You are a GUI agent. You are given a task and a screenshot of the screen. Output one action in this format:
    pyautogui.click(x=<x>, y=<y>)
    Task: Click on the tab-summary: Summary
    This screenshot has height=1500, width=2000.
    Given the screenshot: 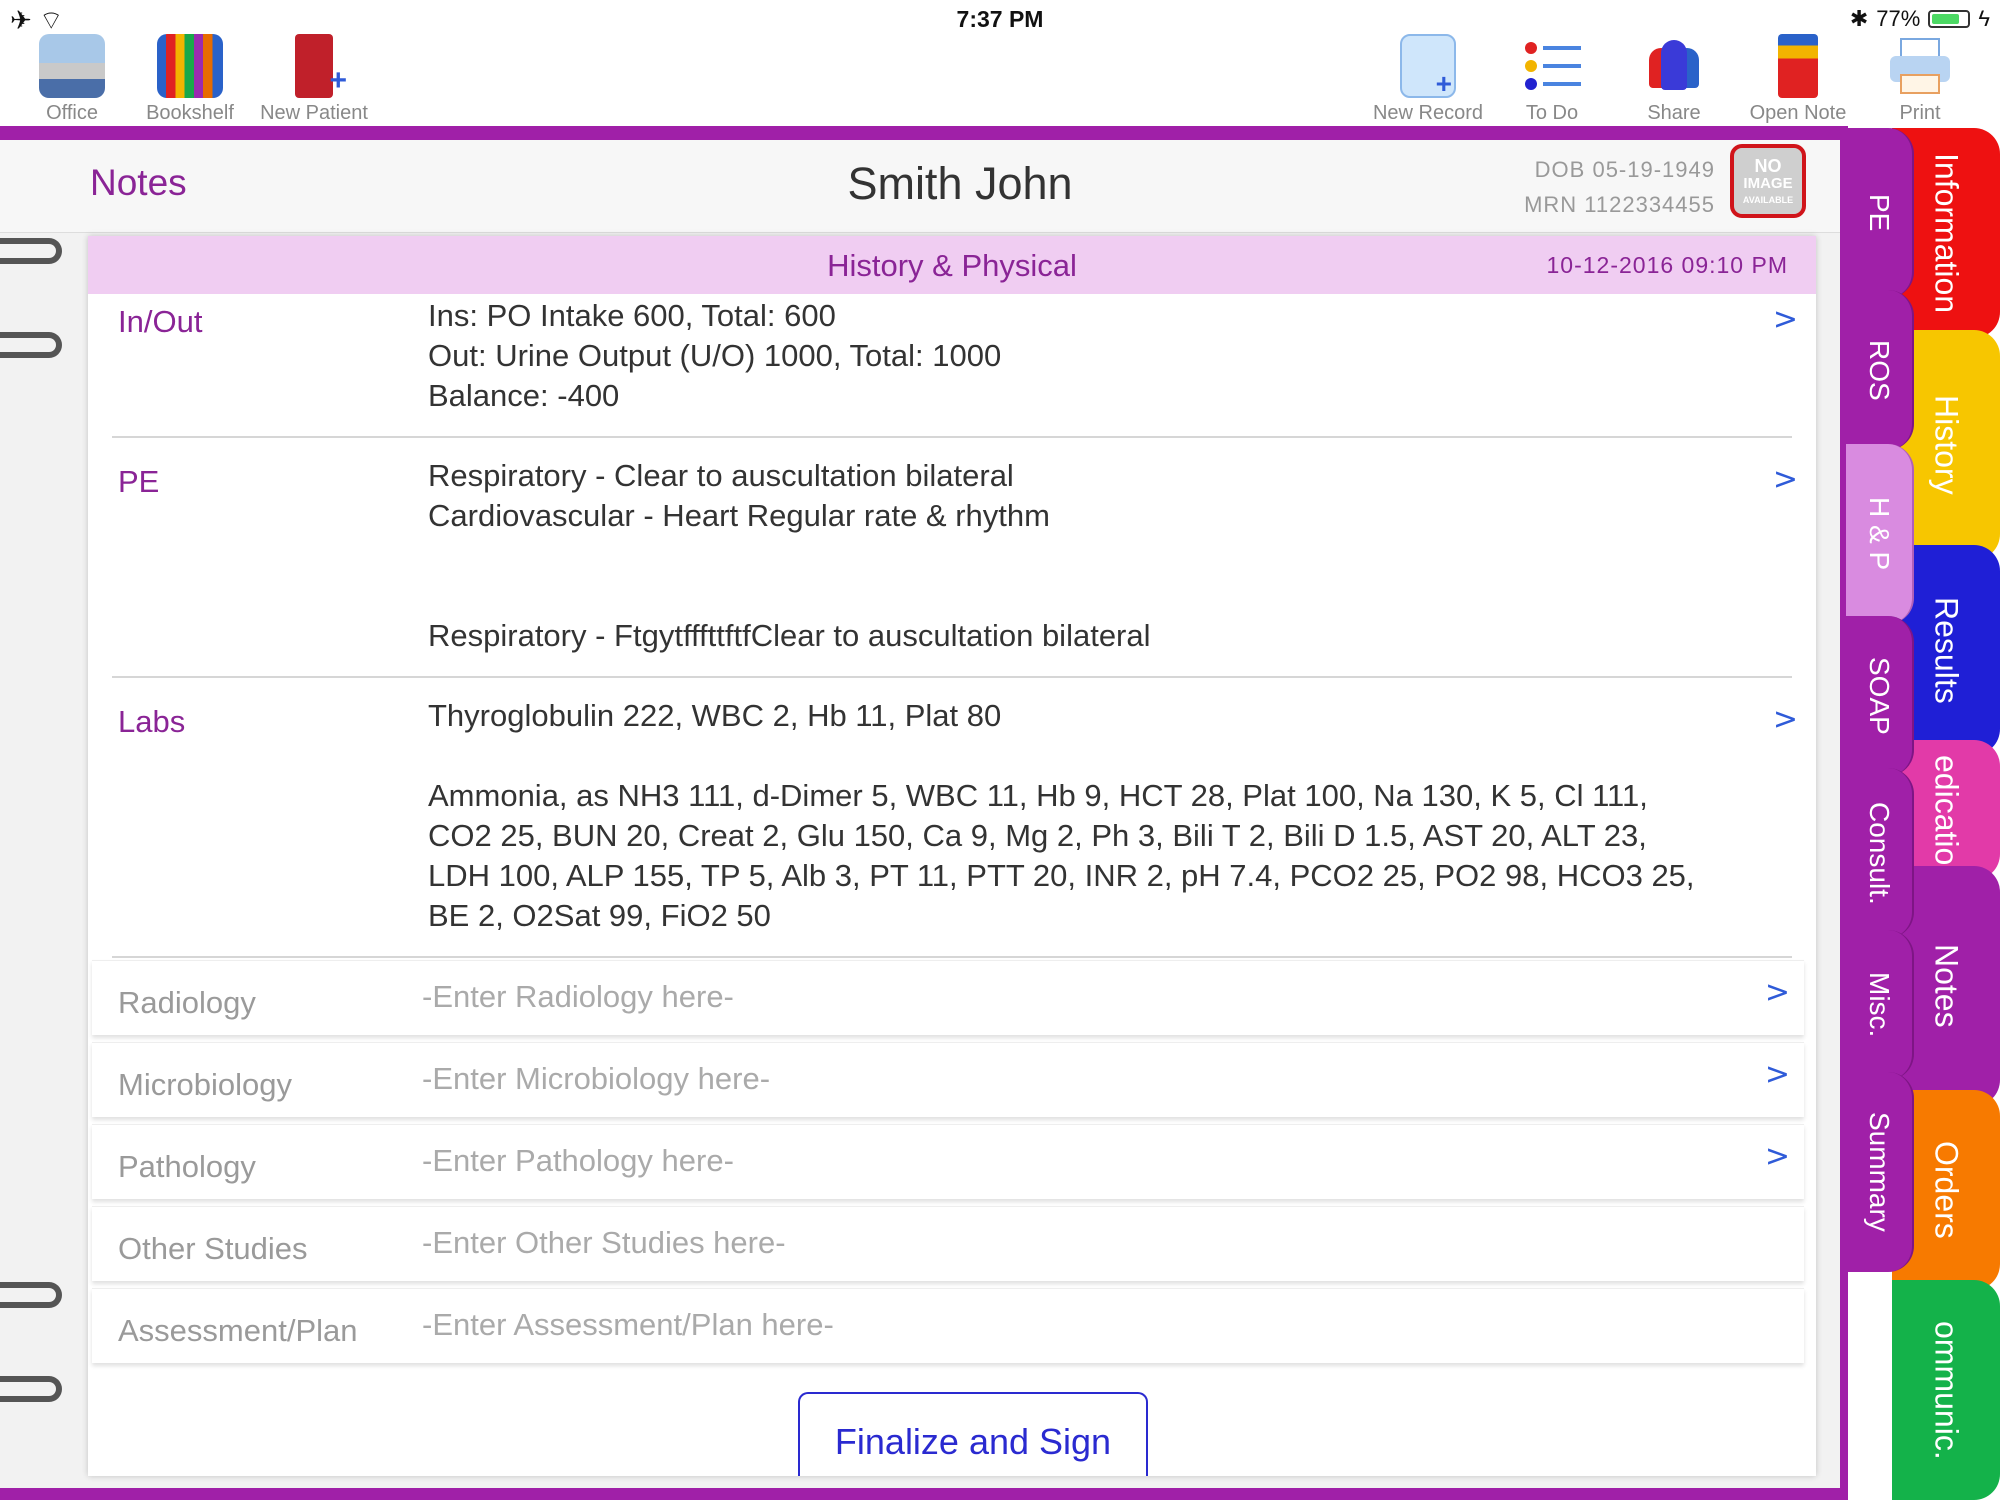 What is the action you would take?
    pyautogui.click(x=1880, y=1172)
    